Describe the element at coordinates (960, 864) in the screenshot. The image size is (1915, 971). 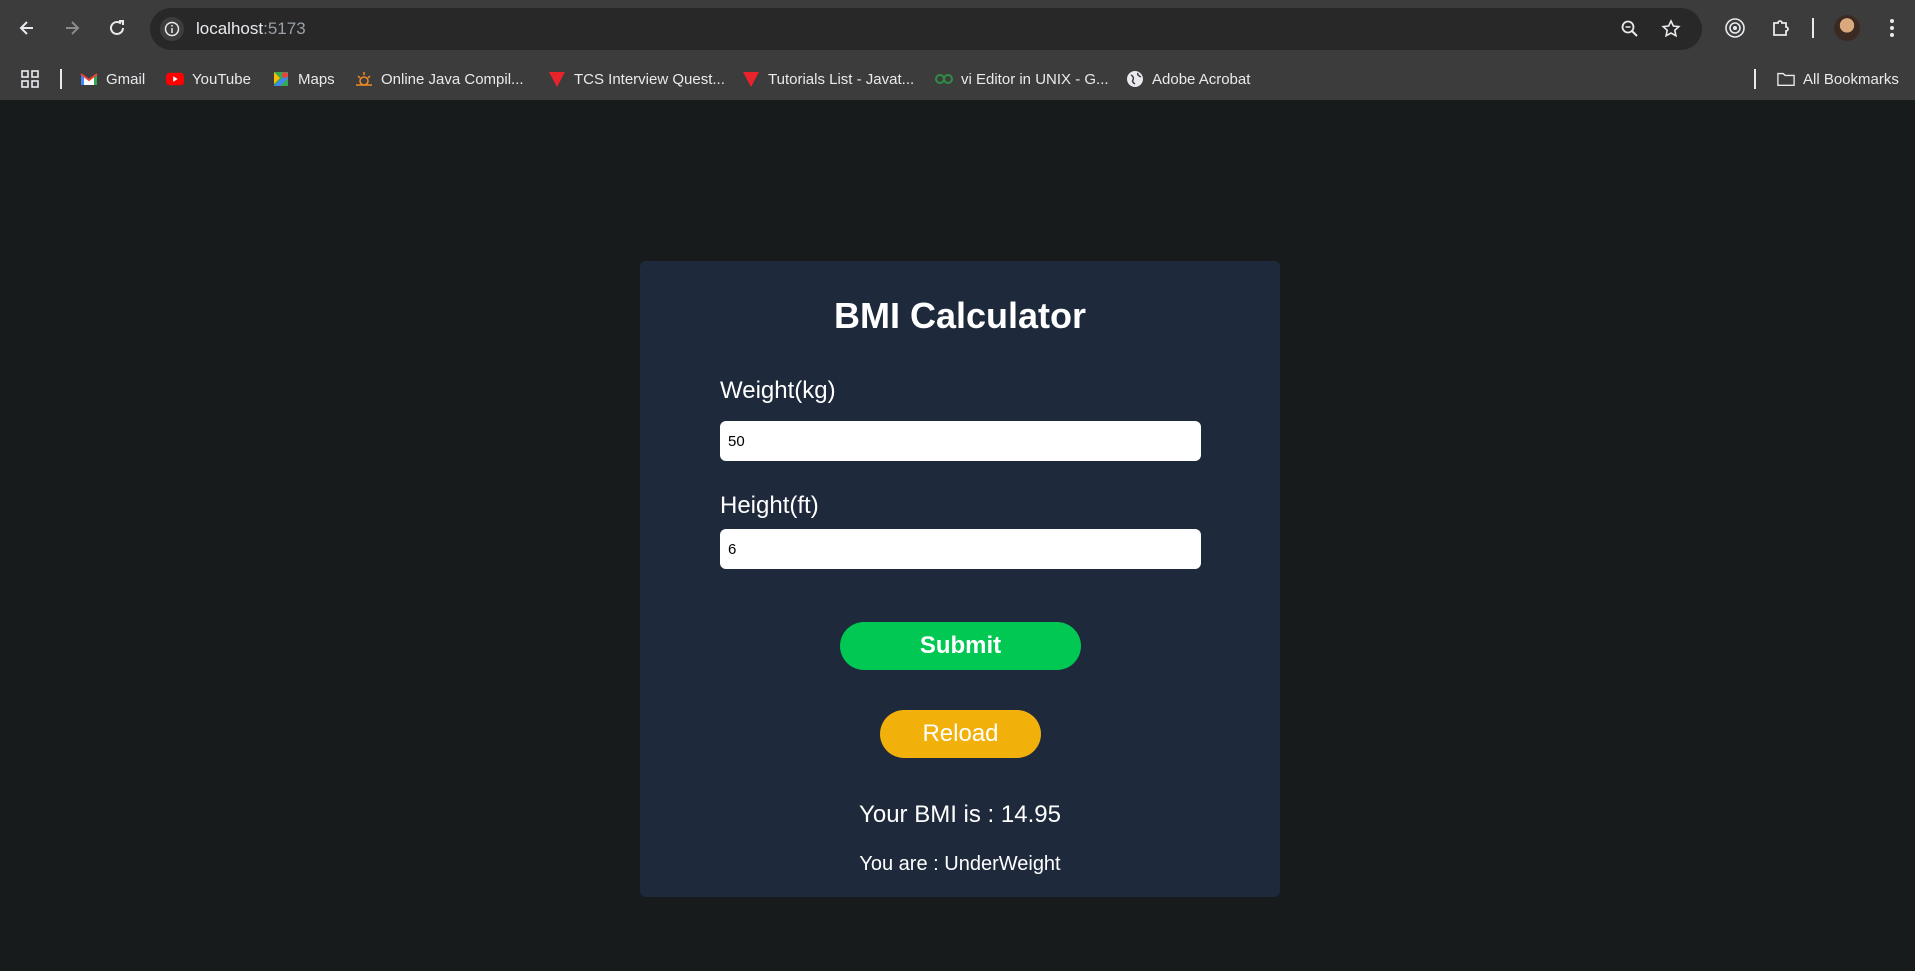
I see `bmi-status: You are : UnderWeight` at that location.